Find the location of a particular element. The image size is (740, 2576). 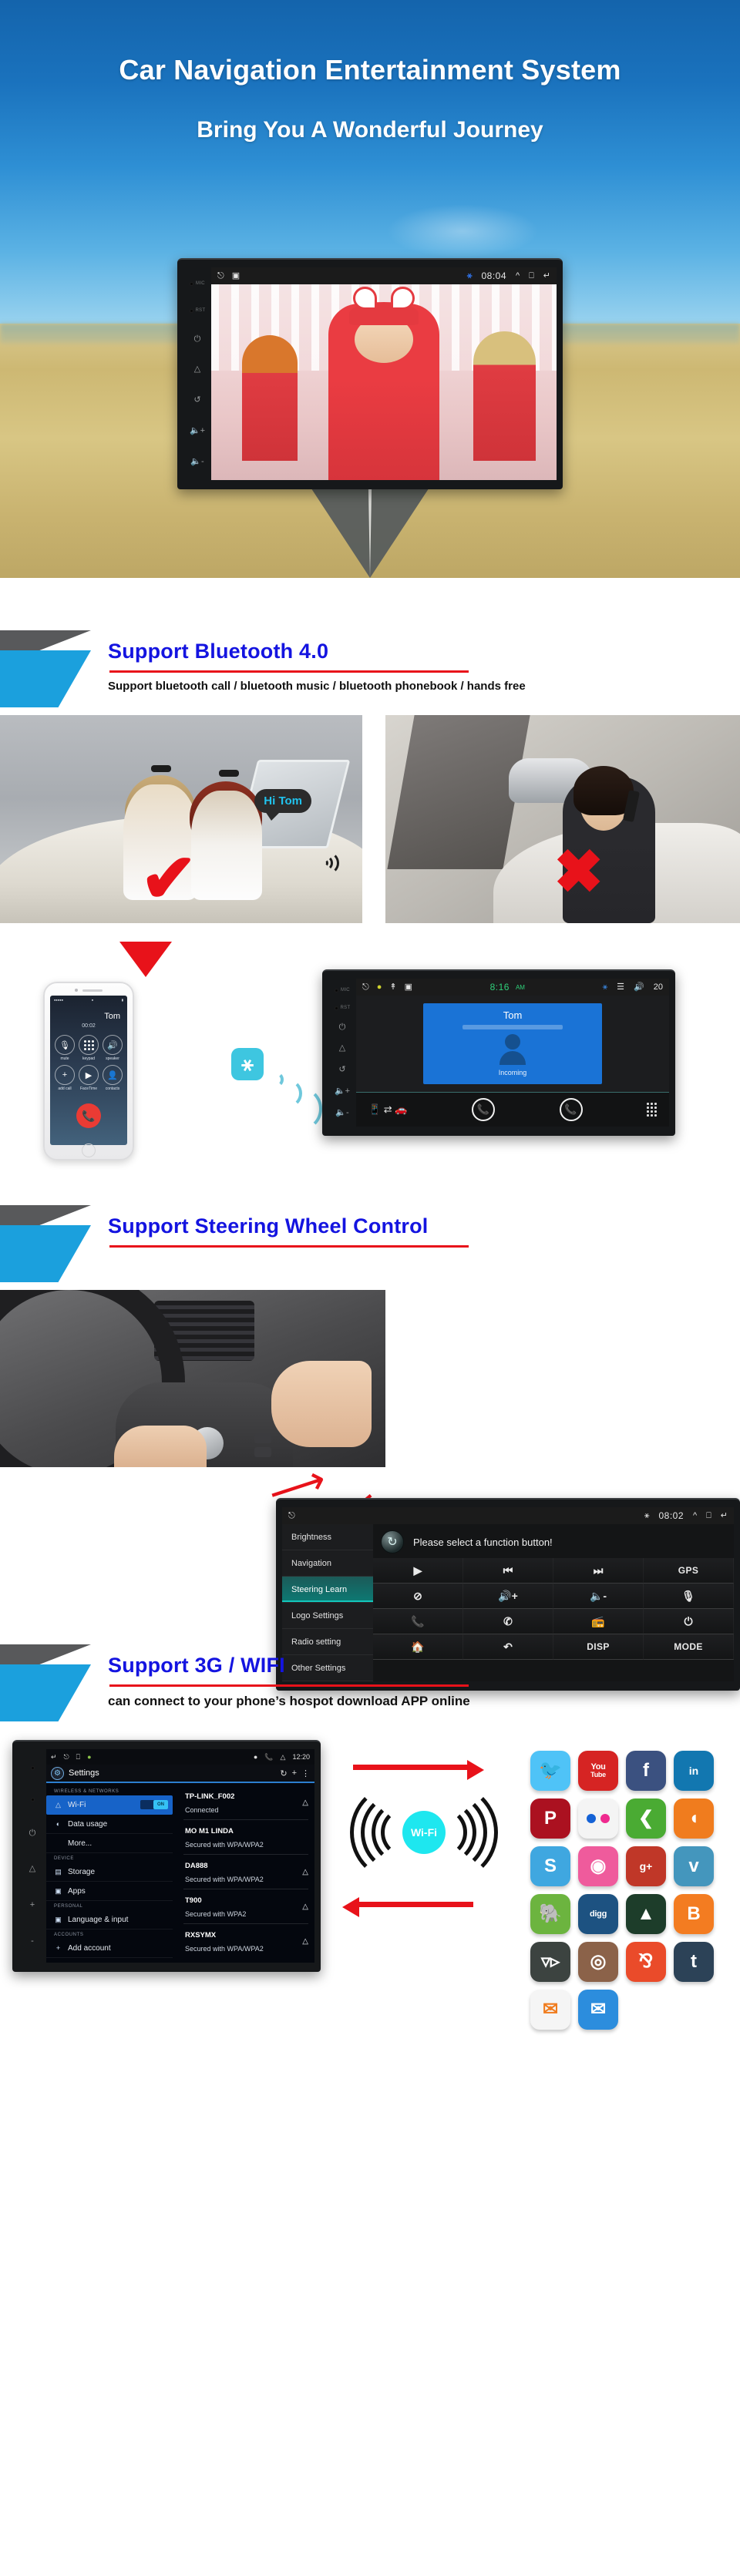

sidebar-item-storage: ▤ Storage is located at coordinates (110, 1872).